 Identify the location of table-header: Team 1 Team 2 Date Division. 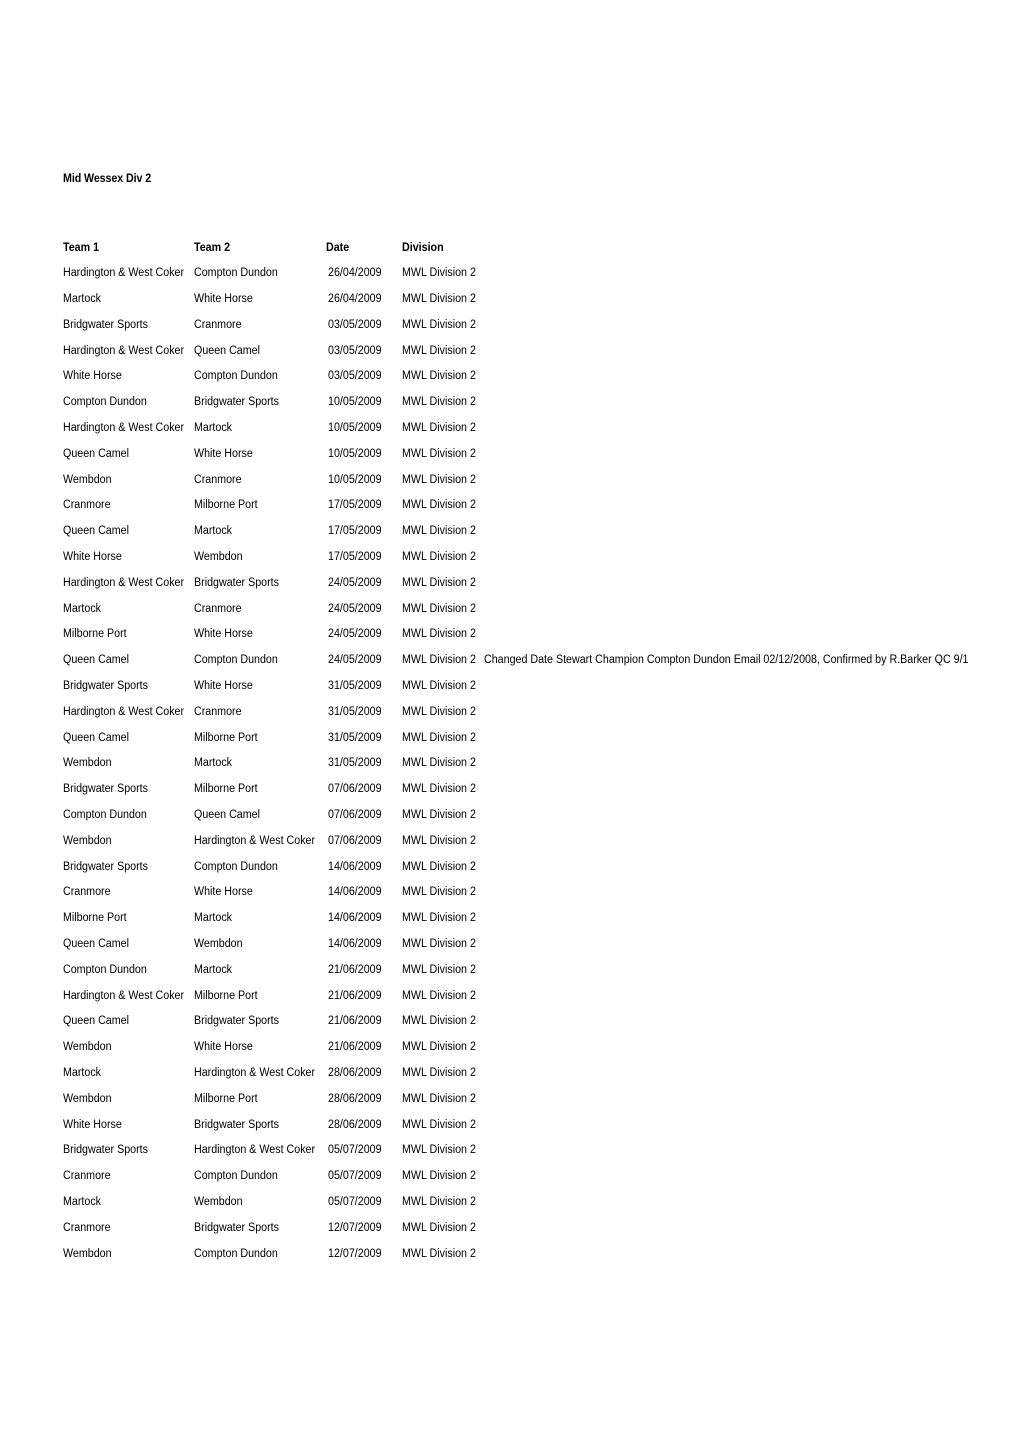
(534, 241).